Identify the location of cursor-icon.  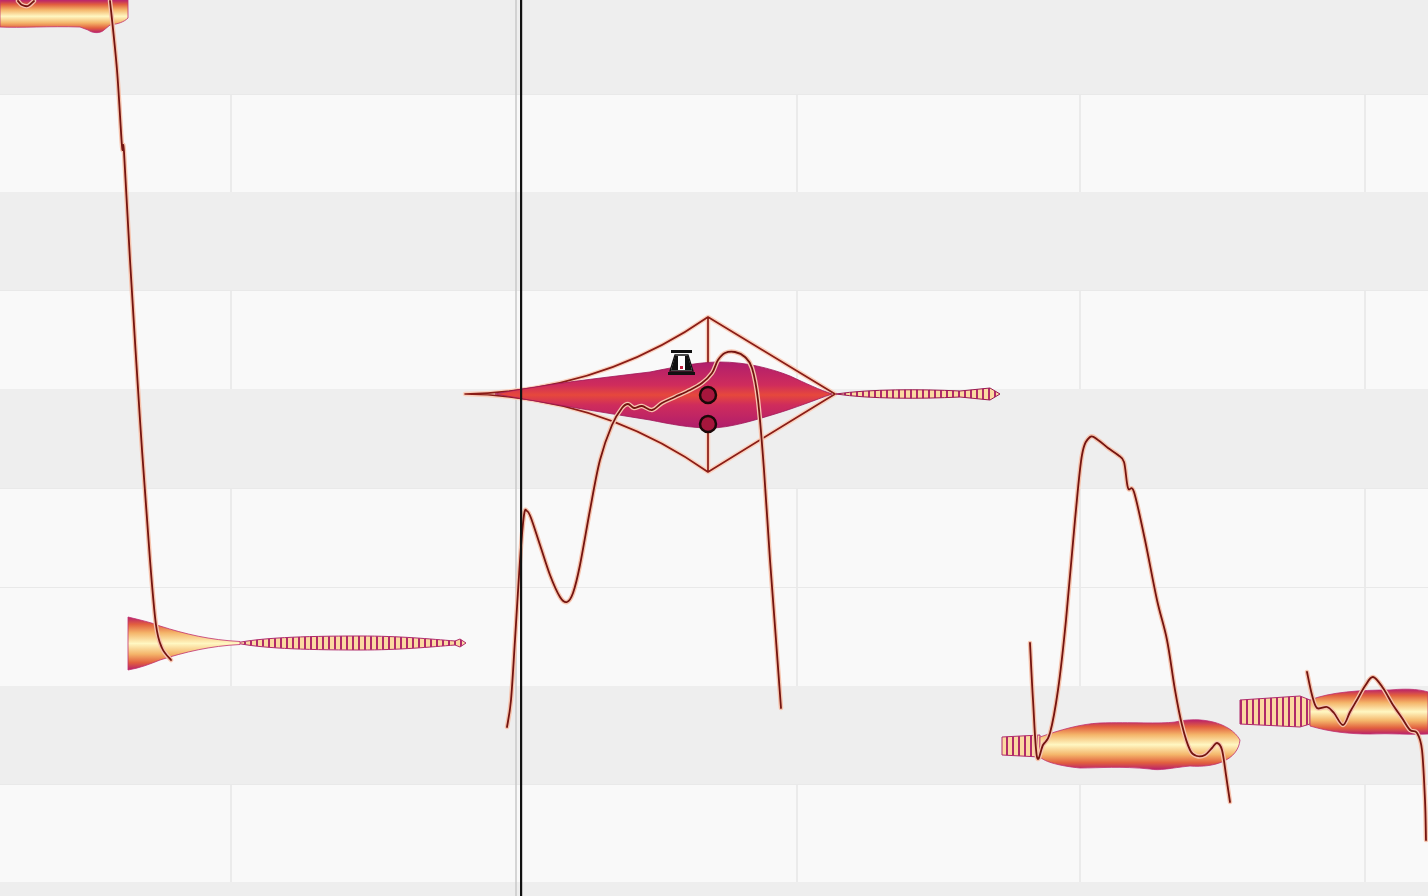
(681, 362).